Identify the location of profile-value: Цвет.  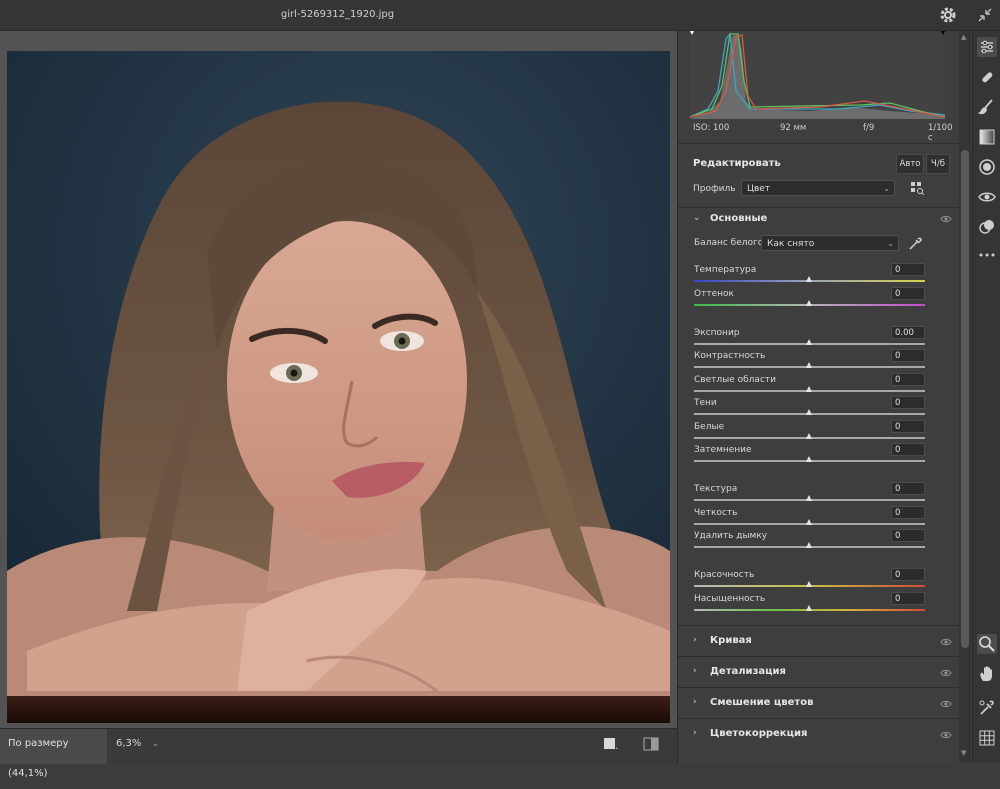
(759, 189).